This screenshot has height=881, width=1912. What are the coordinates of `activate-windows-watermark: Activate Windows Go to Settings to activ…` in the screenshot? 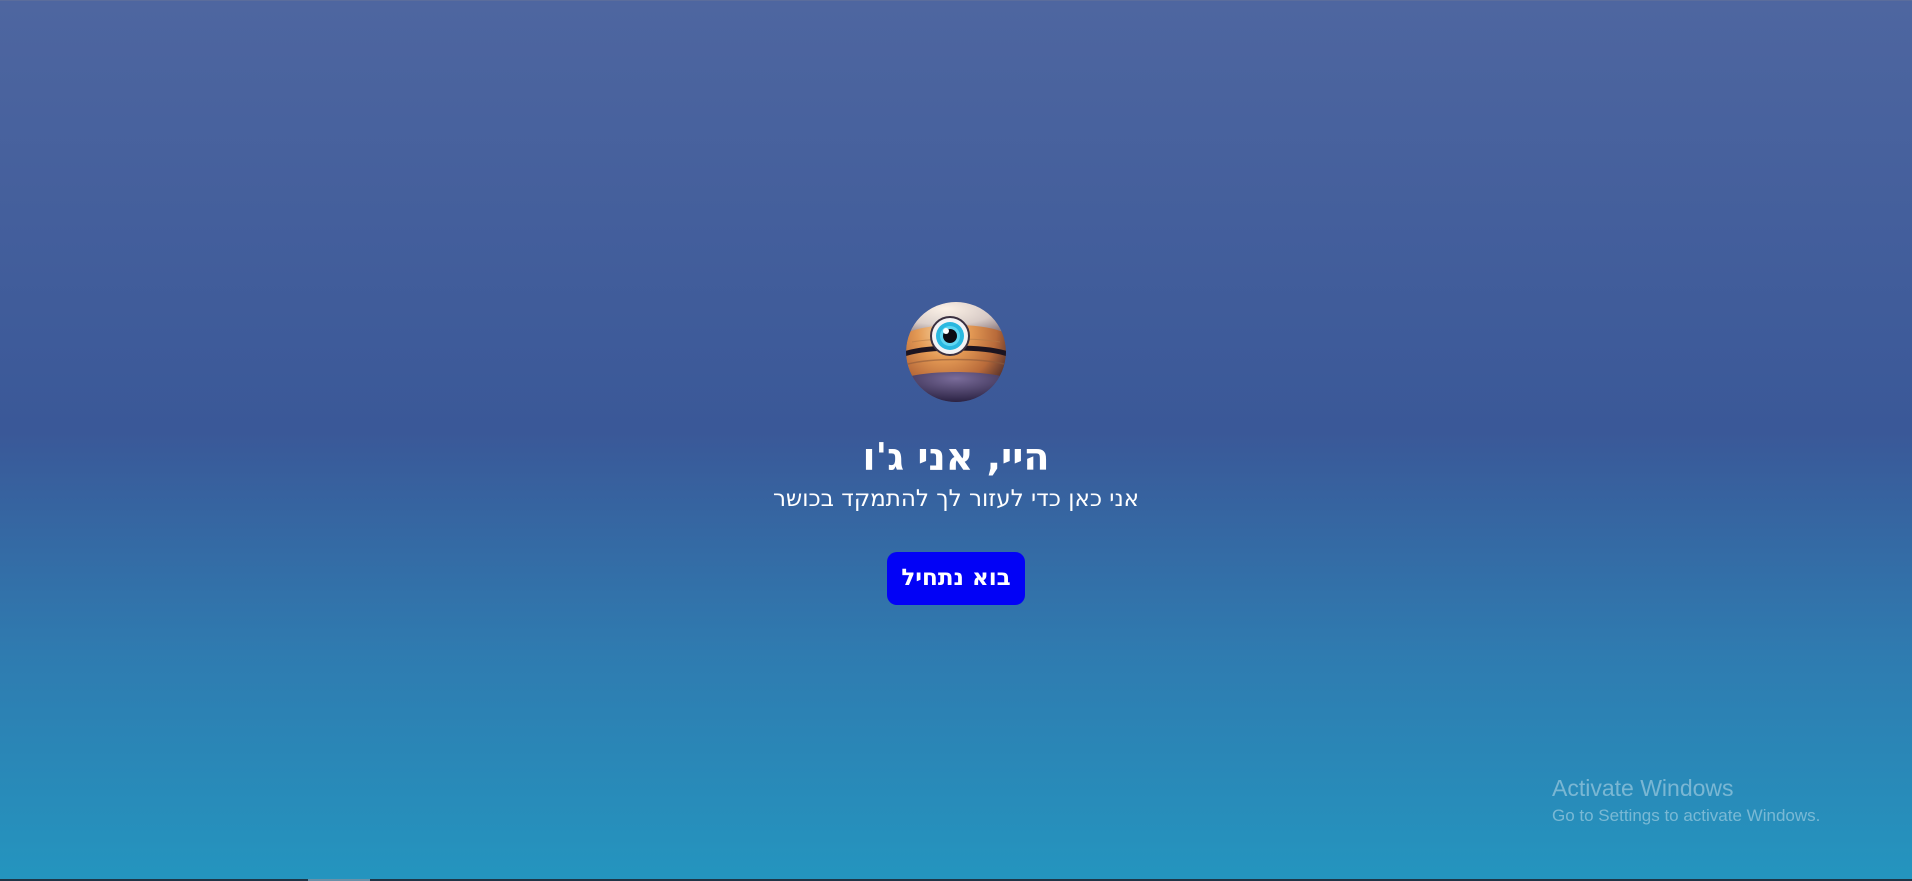 It's located at (1686, 800).